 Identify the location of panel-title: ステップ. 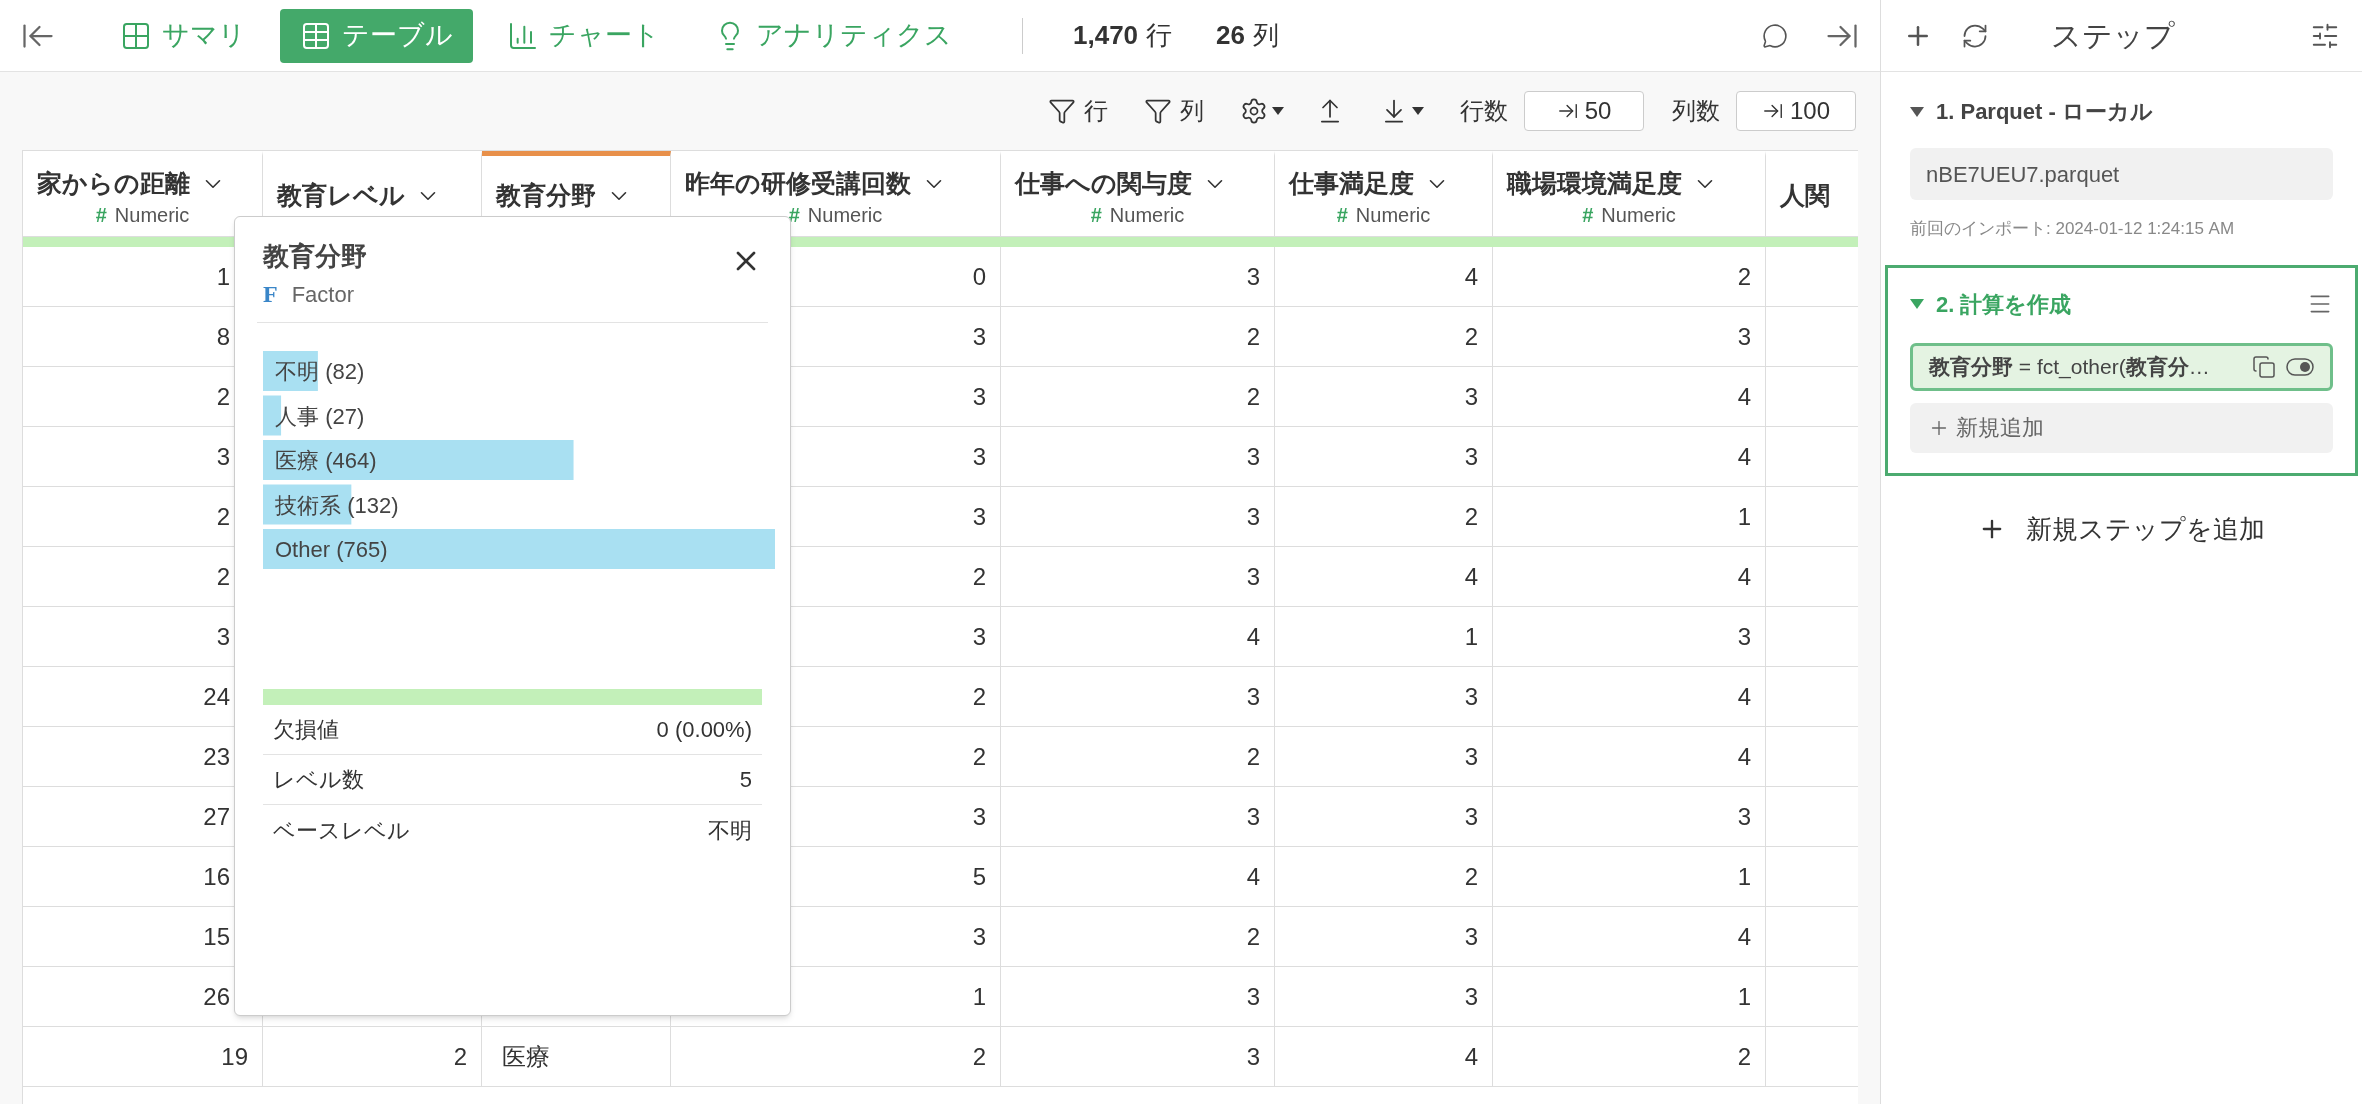
(2113, 36).